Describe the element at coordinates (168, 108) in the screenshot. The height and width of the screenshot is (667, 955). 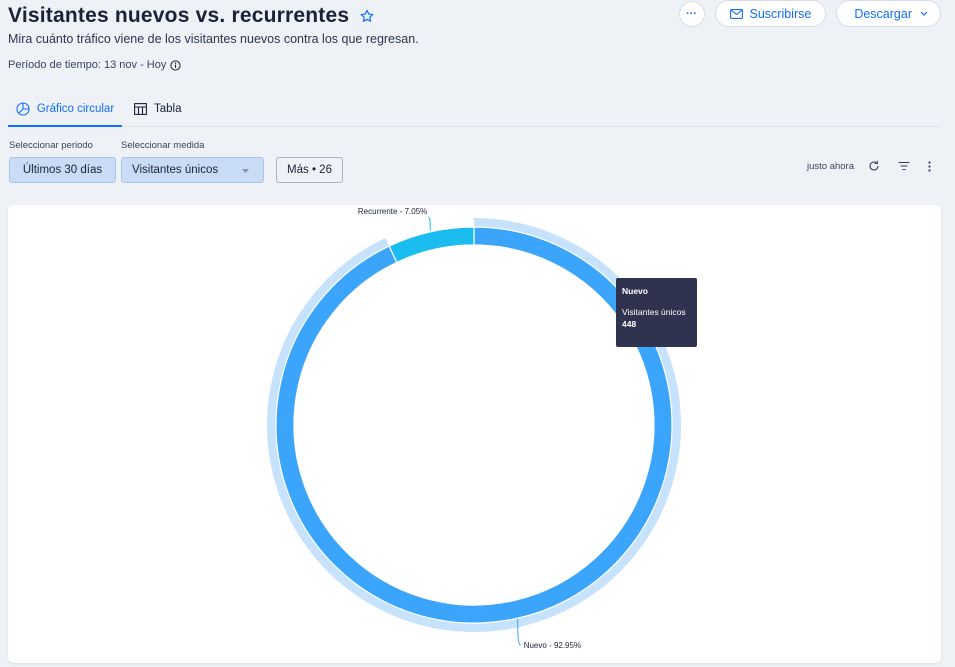
I see `tab-table-label: Tabla` at that location.